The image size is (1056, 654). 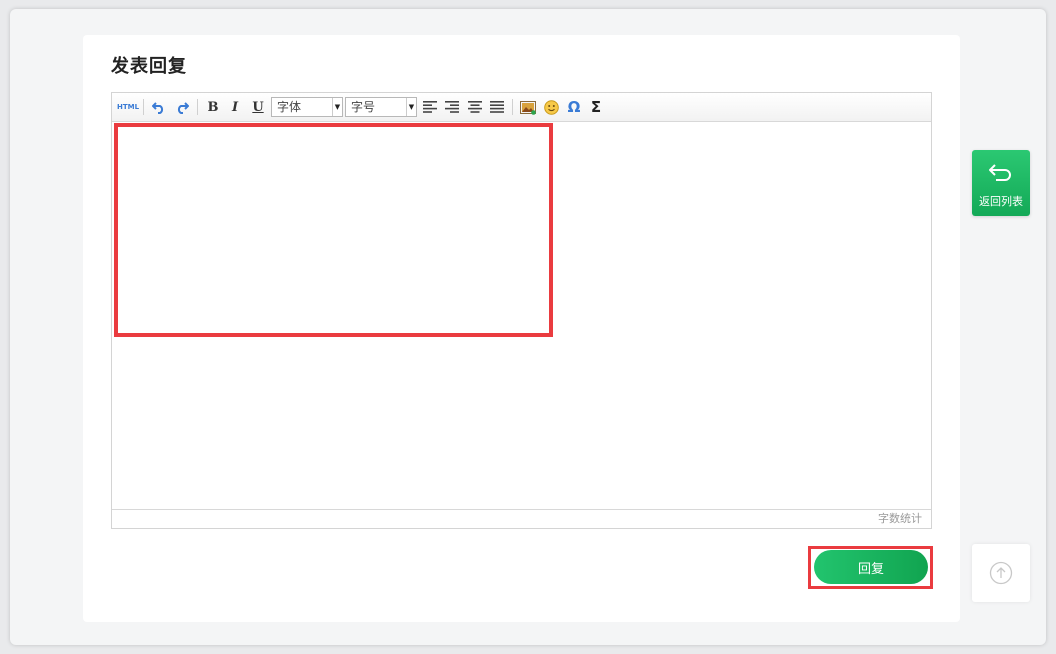 I want to click on align-justify-button, so click(x=497, y=107).